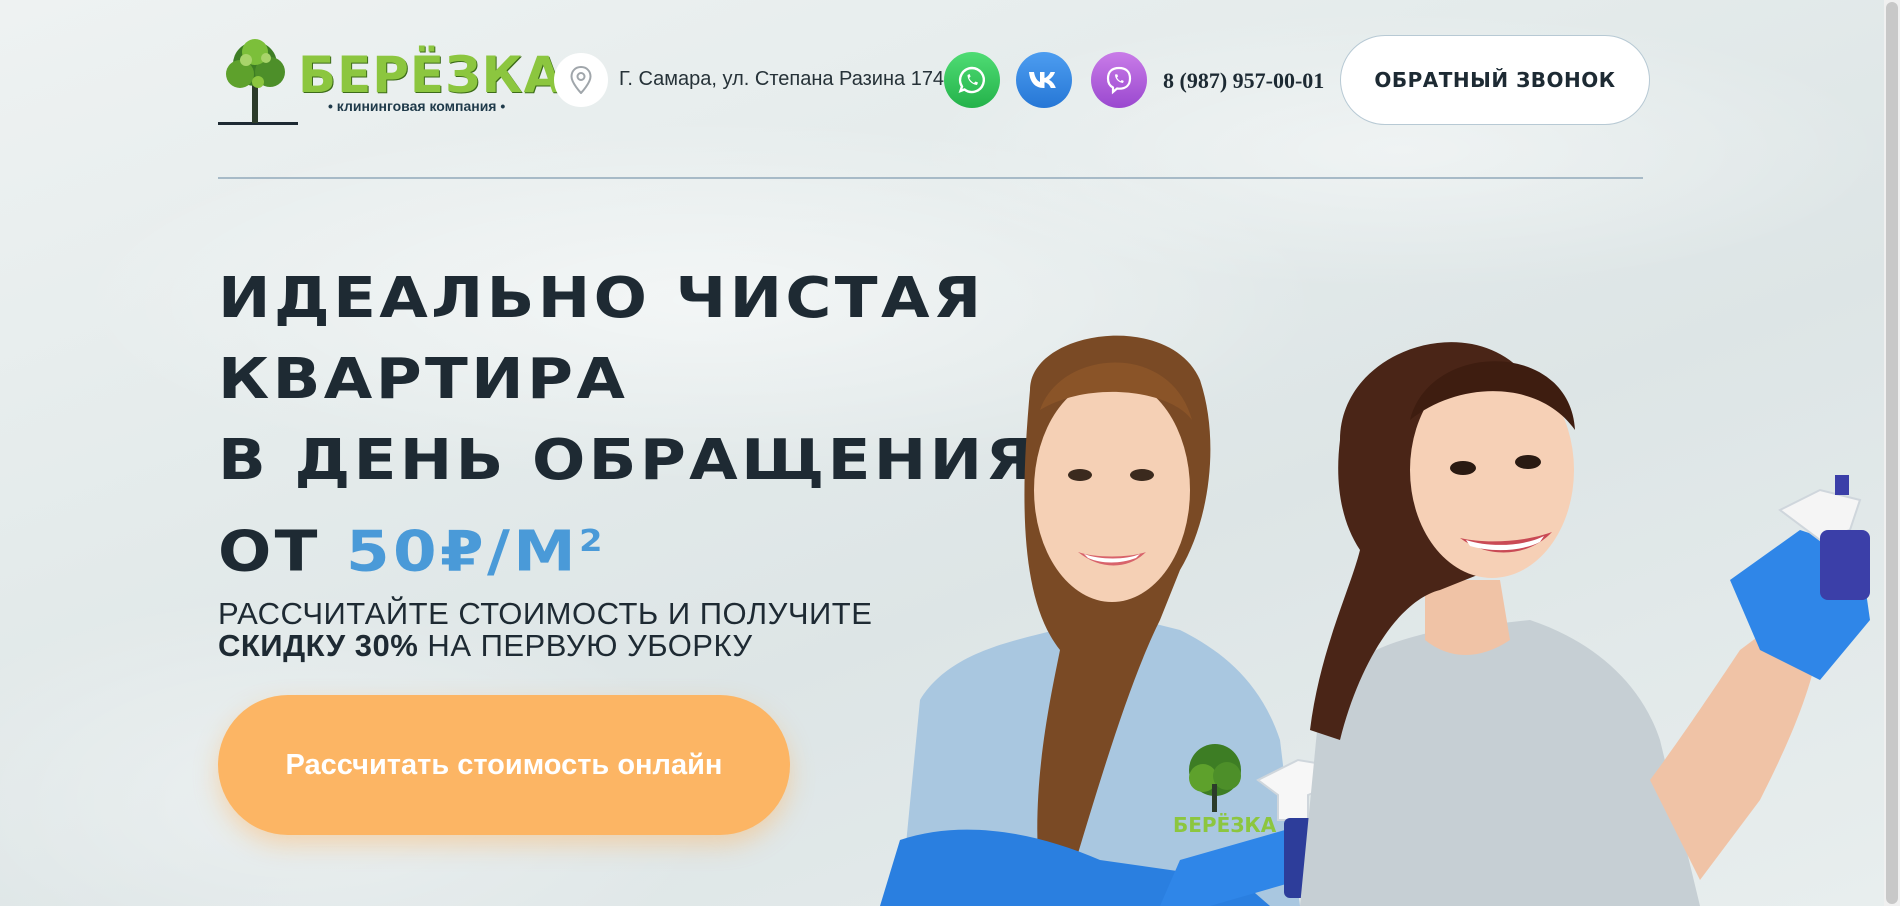  What do you see at coordinates (782, 79) in the screenshot?
I see `address-text: Г. Самара, ул. Степана Разина 174` at bounding box center [782, 79].